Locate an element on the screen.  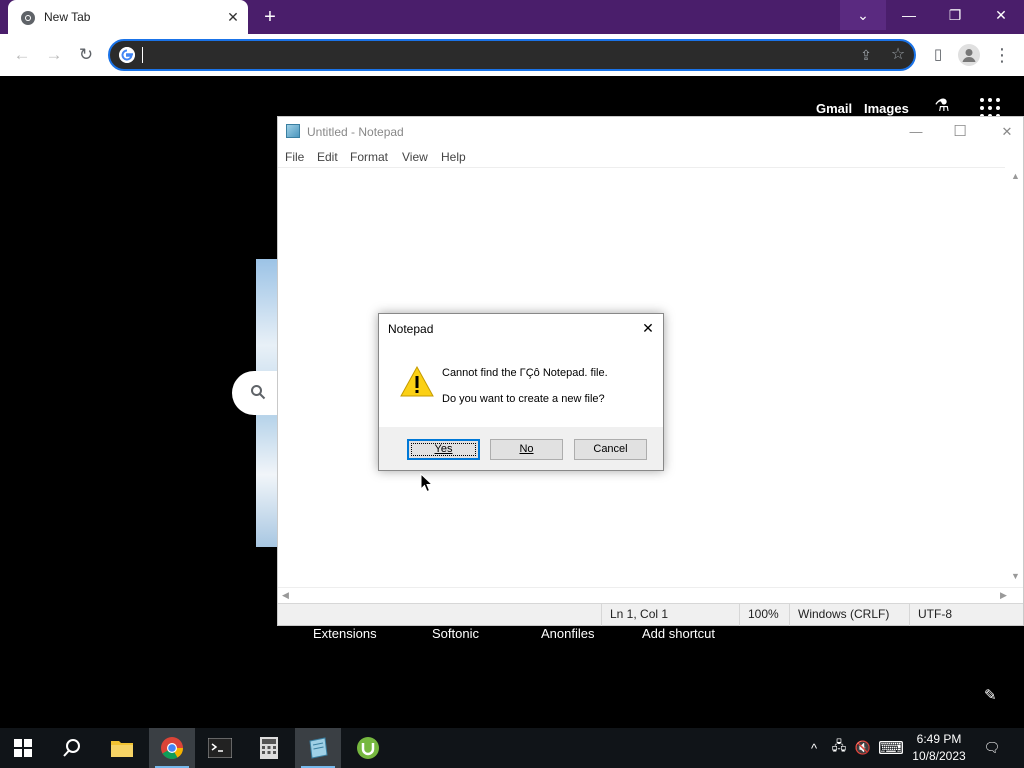
warning-icon is located at coordinates (417, 381).